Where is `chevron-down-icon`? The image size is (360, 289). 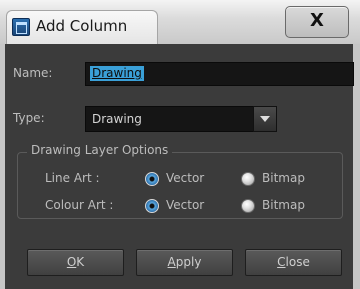
chevron-down-icon is located at coordinates (265, 119).